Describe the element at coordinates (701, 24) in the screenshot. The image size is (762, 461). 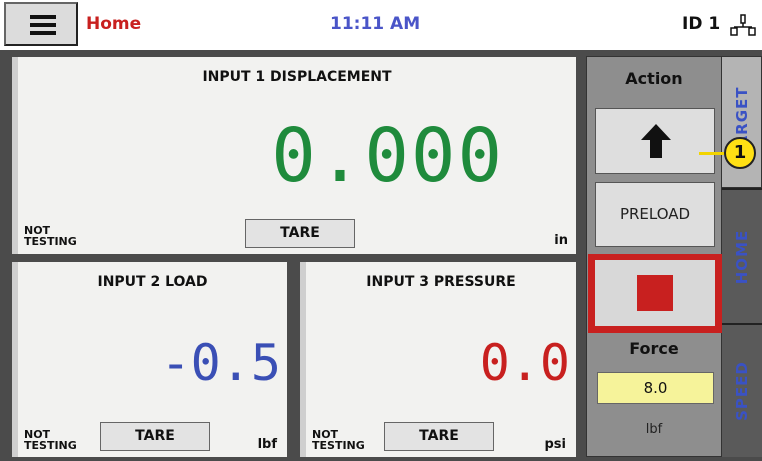
I see `device-id: ID 1` at that location.